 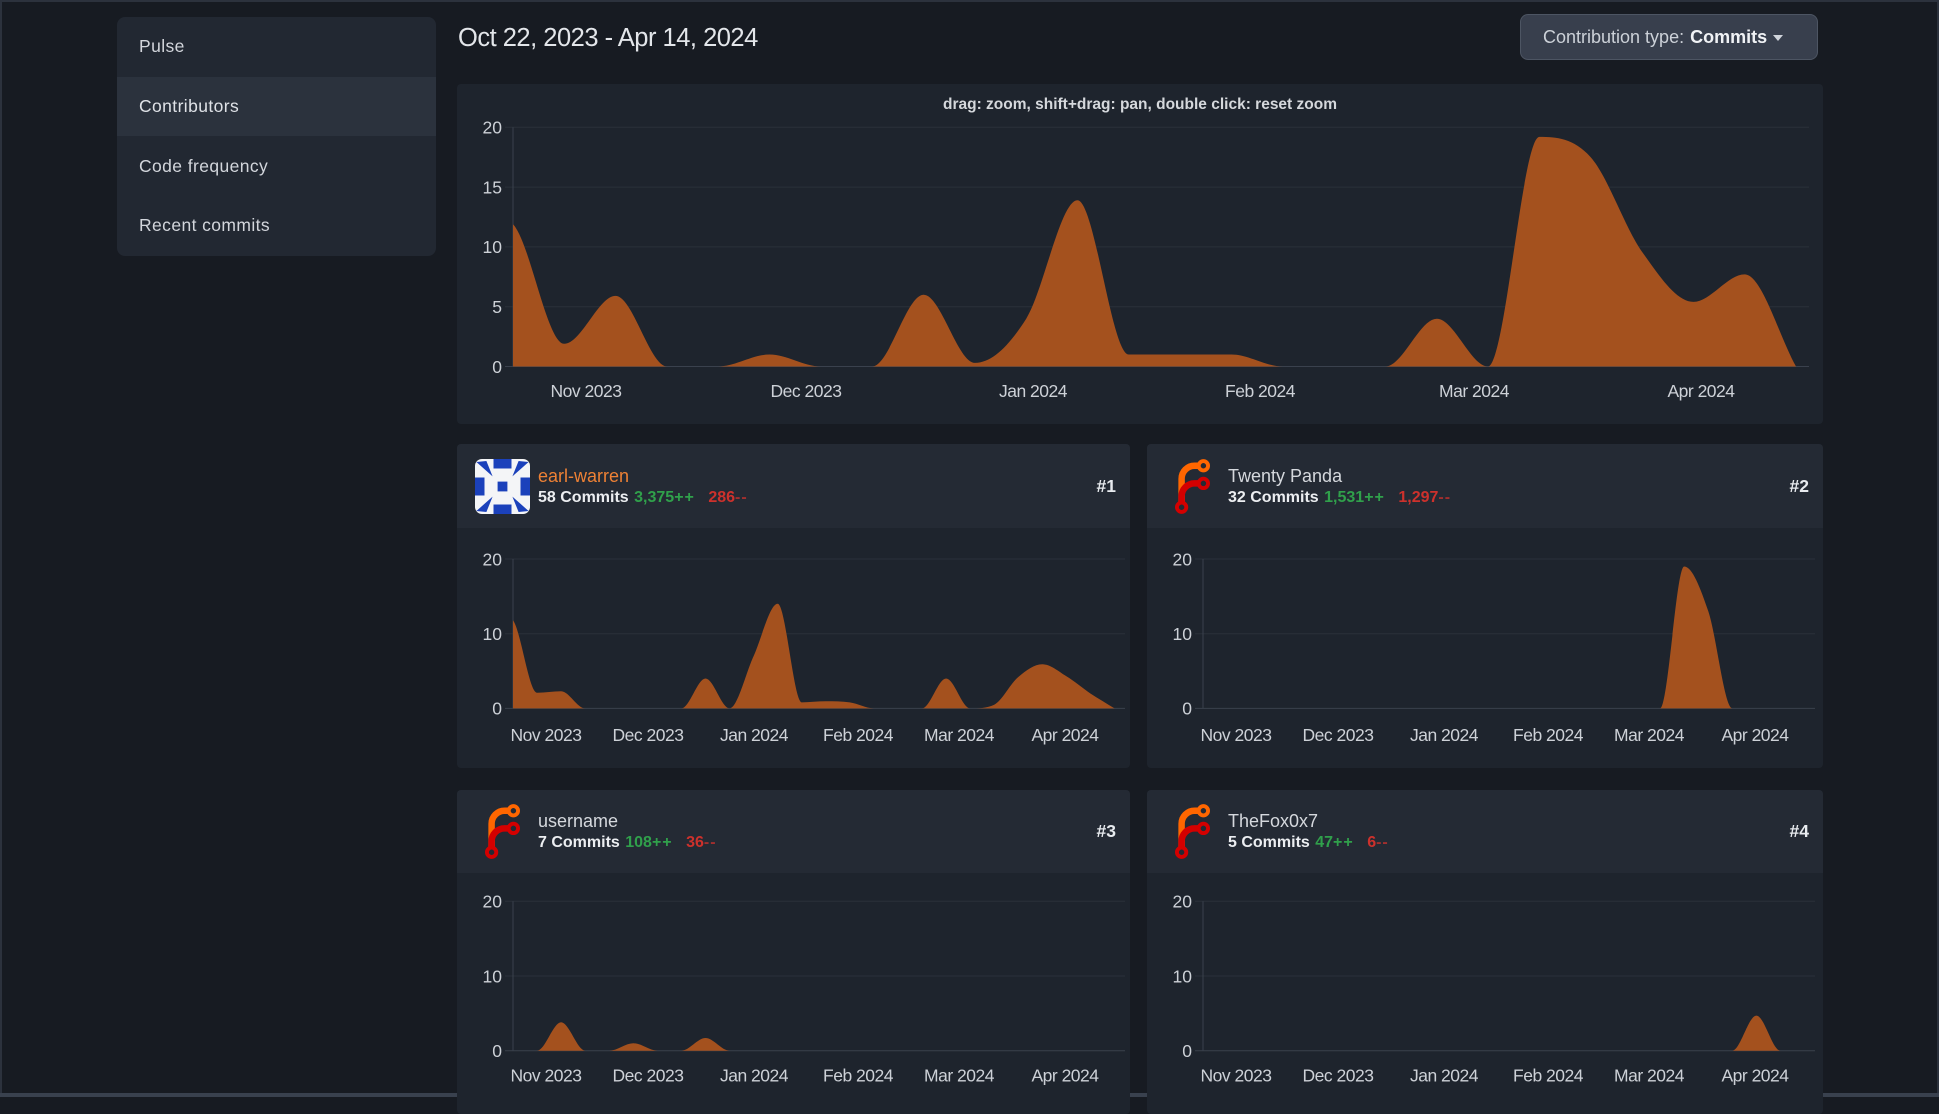 What do you see at coordinates (492, 187) in the screenshot?
I see `svg-text: 15` at bounding box center [492, 187].